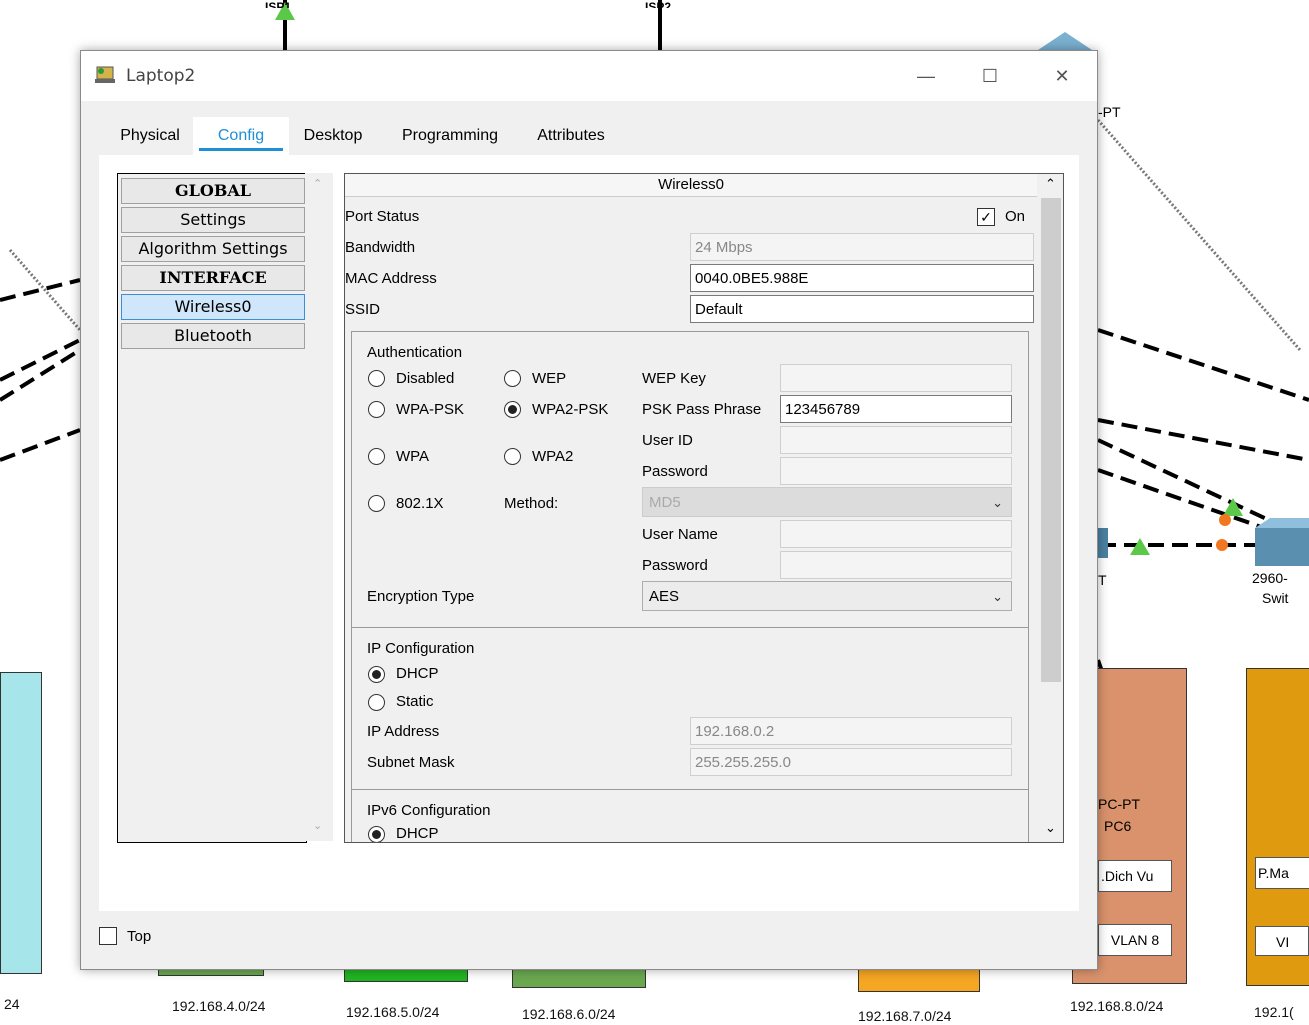 The height and width of the screenshot is (1025, 1309). Describe the element at coordinates (680, 534) in the screenshot. I see `user-name-label: User Name` at that location.